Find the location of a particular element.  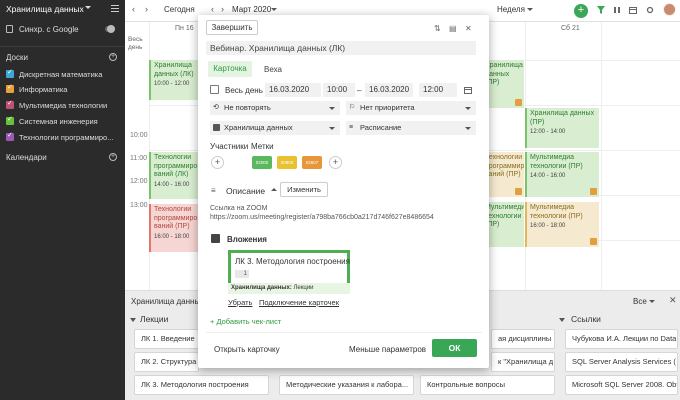

repeat-value: Не повторять is located at coordinates (247, 107).